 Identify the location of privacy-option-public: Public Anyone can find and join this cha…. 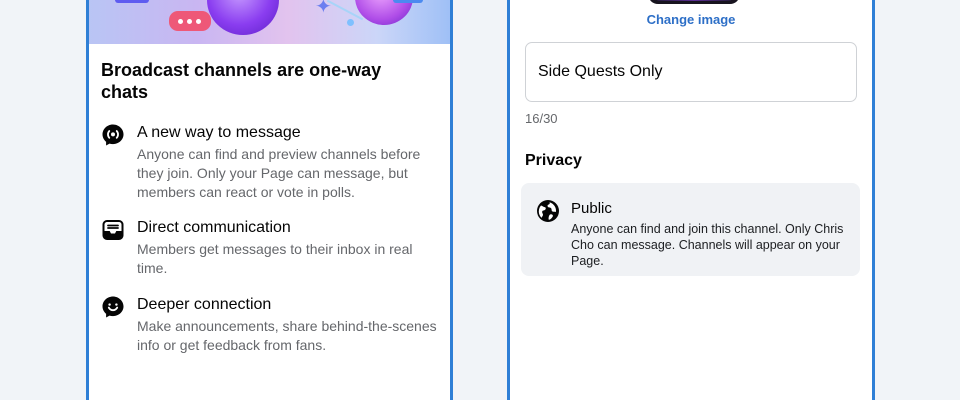
(690, 229).